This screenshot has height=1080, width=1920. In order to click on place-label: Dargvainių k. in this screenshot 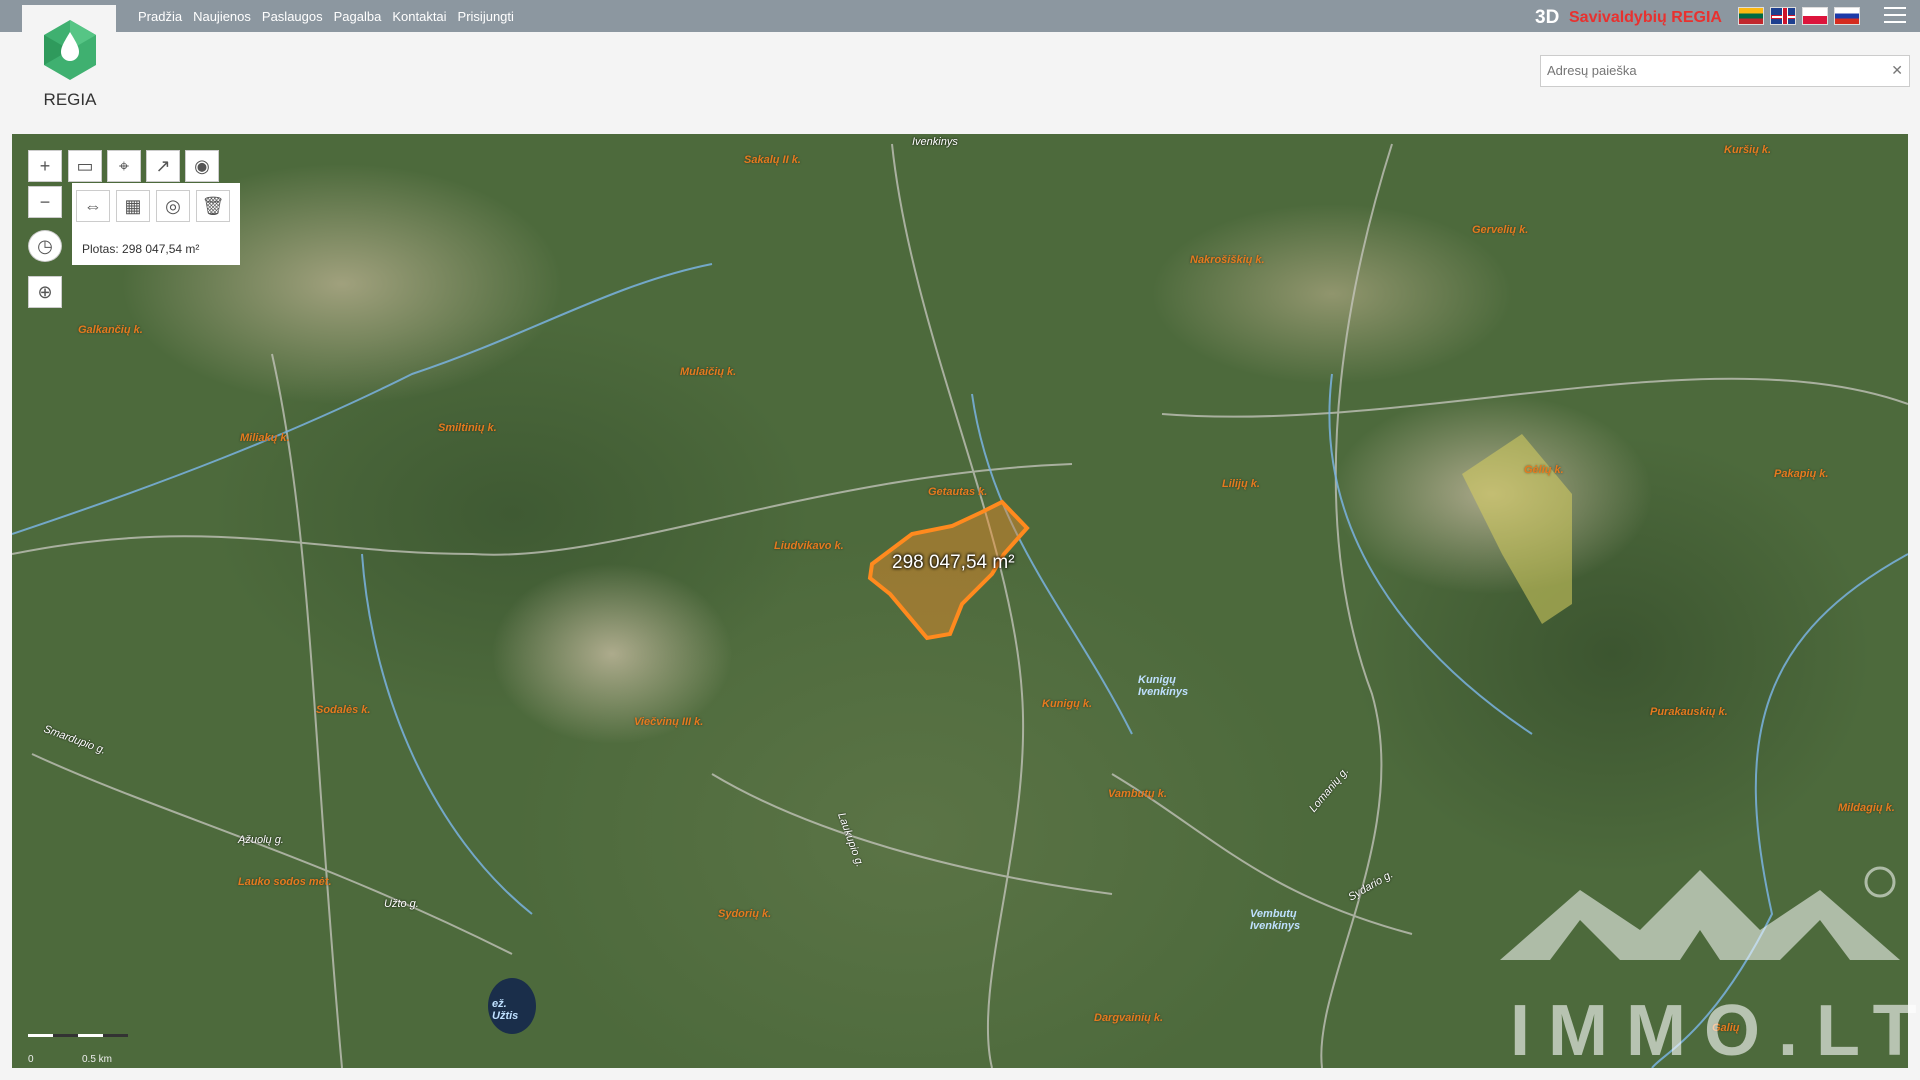, I will do `click(1129, 1018)`.